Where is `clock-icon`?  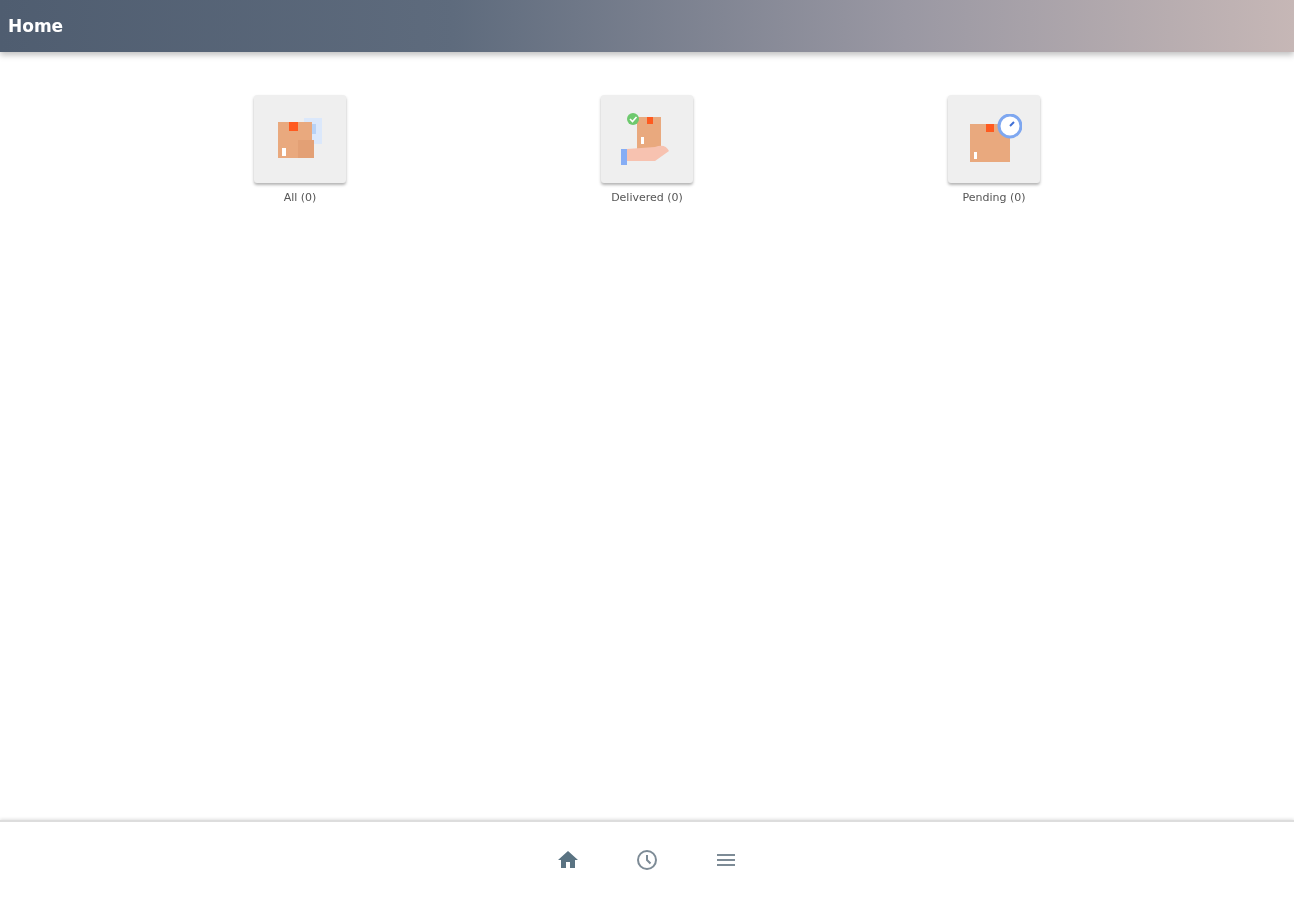 clock-icon is located at coordinates (647, 860).